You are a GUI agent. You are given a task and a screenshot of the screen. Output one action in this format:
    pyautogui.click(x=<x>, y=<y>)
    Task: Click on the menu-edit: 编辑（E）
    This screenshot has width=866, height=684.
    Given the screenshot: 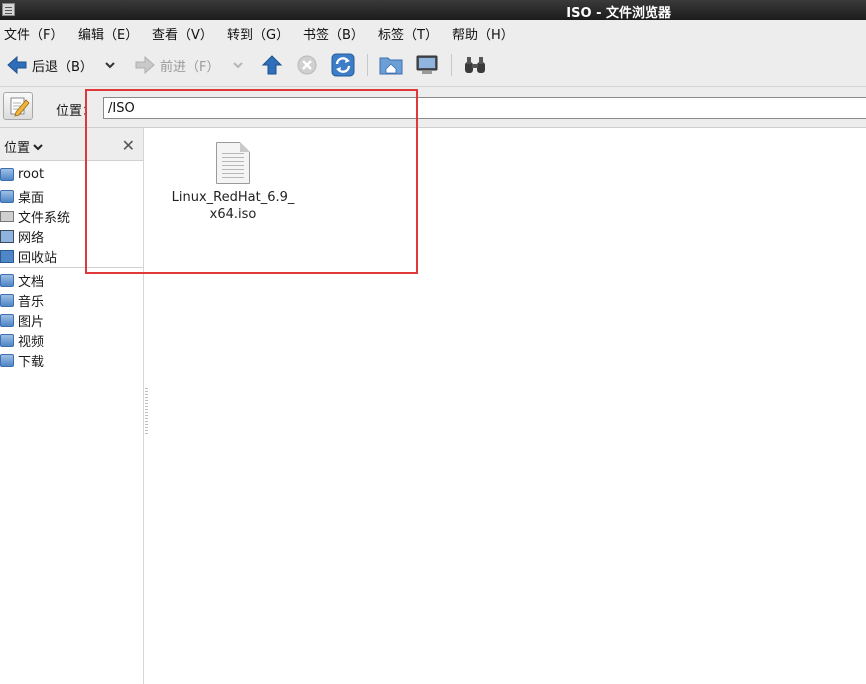 What is the action you would take?
    pyautogui.click(x=108, y=33)
    